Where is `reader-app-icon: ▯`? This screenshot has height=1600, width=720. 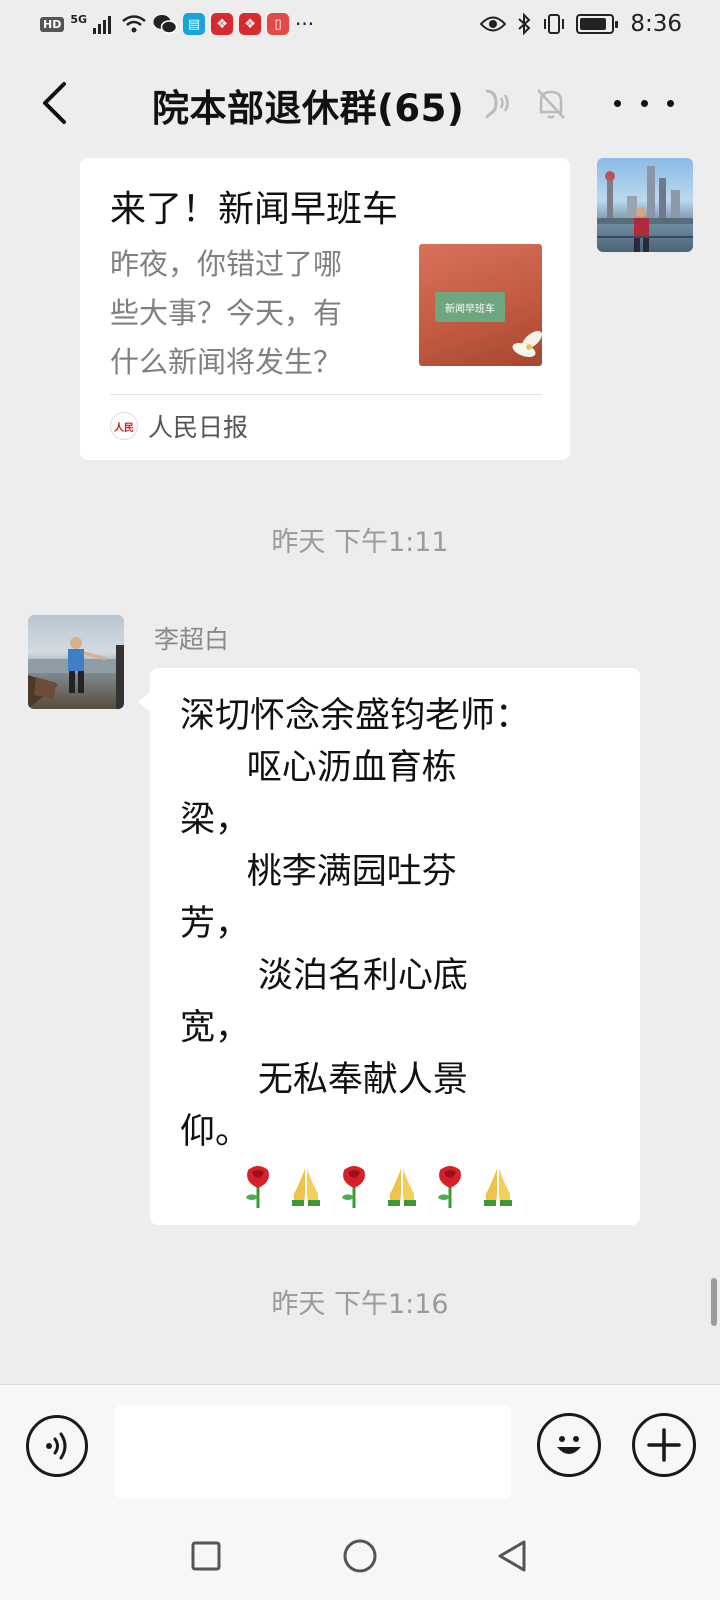 reader-app-icon: ▯ is located at coordinates (278, 24).